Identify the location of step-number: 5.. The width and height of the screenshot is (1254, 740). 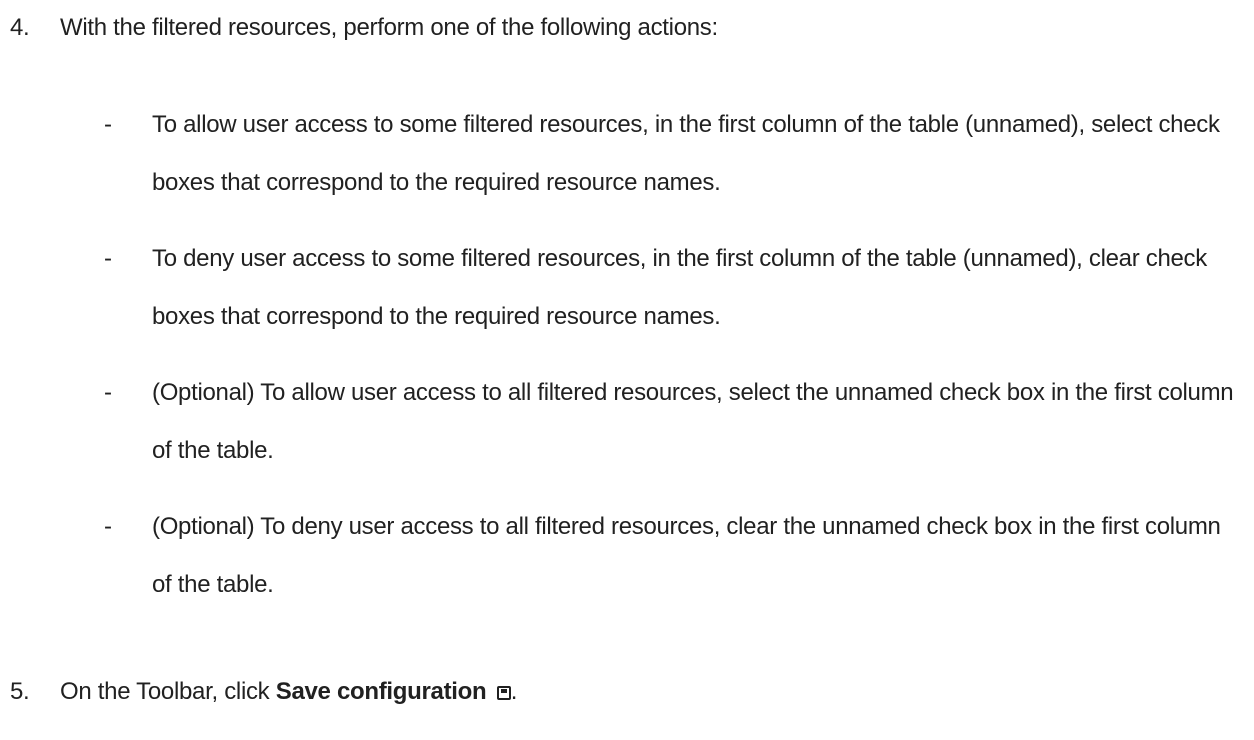
(20, 691).